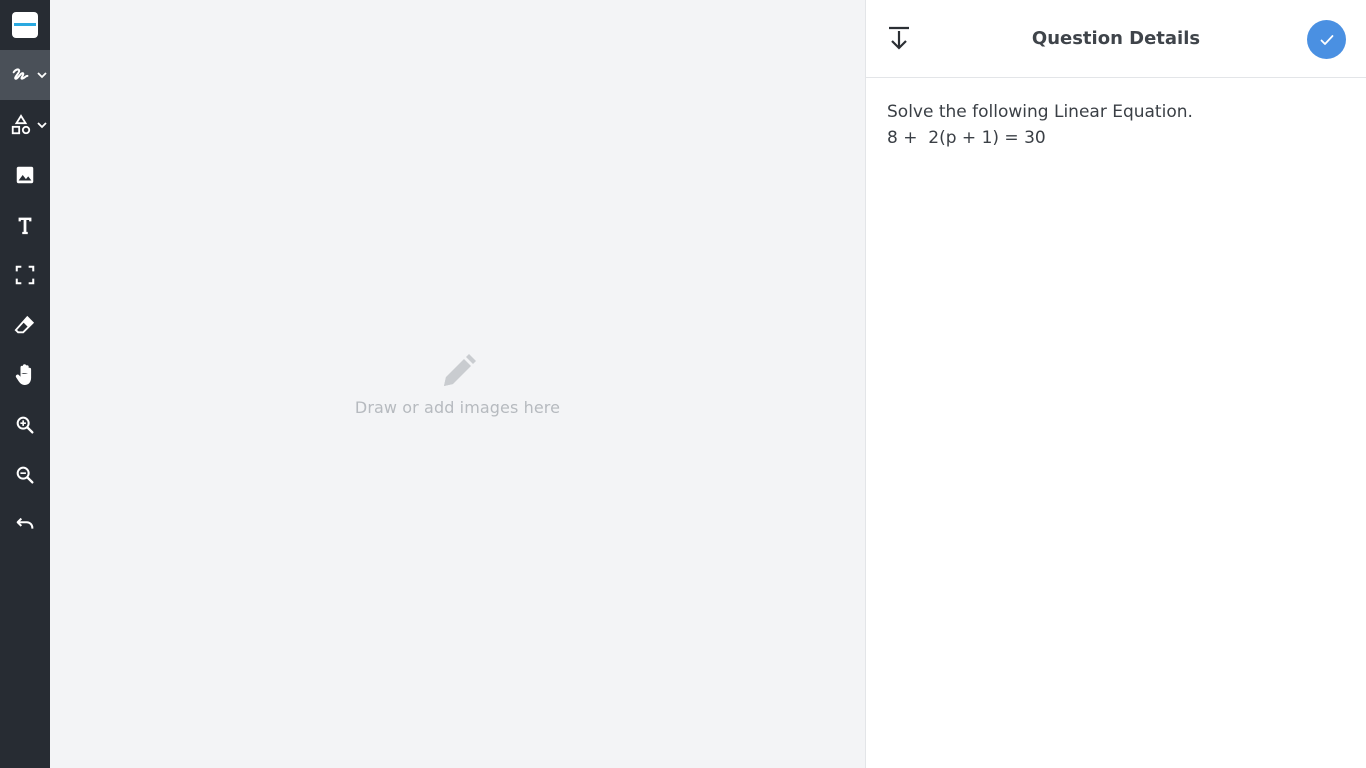 The height and width of the screenshot is (768, 1366). Describe the element at coordinates (1040, 112) in the screenshot. I see `question-instruction: Solve the following Linear Equation.` at that location.